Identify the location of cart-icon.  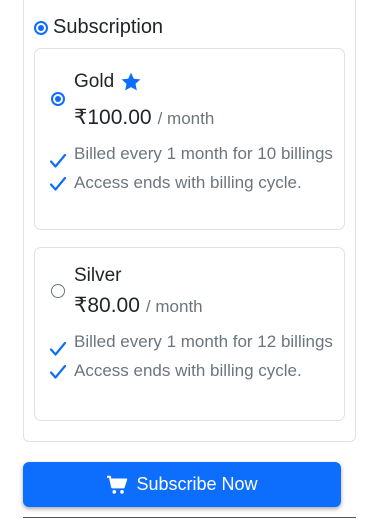
(117, 484).